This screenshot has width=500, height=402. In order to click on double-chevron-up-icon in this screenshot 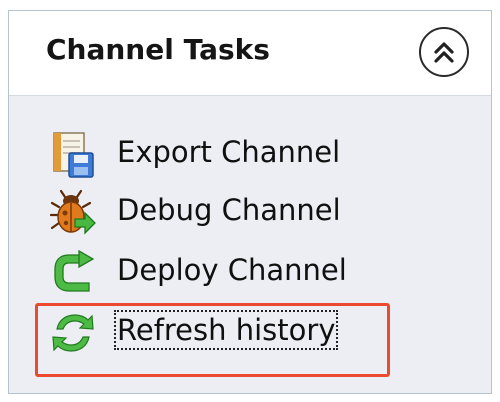, I will do `click(444, 52)`.